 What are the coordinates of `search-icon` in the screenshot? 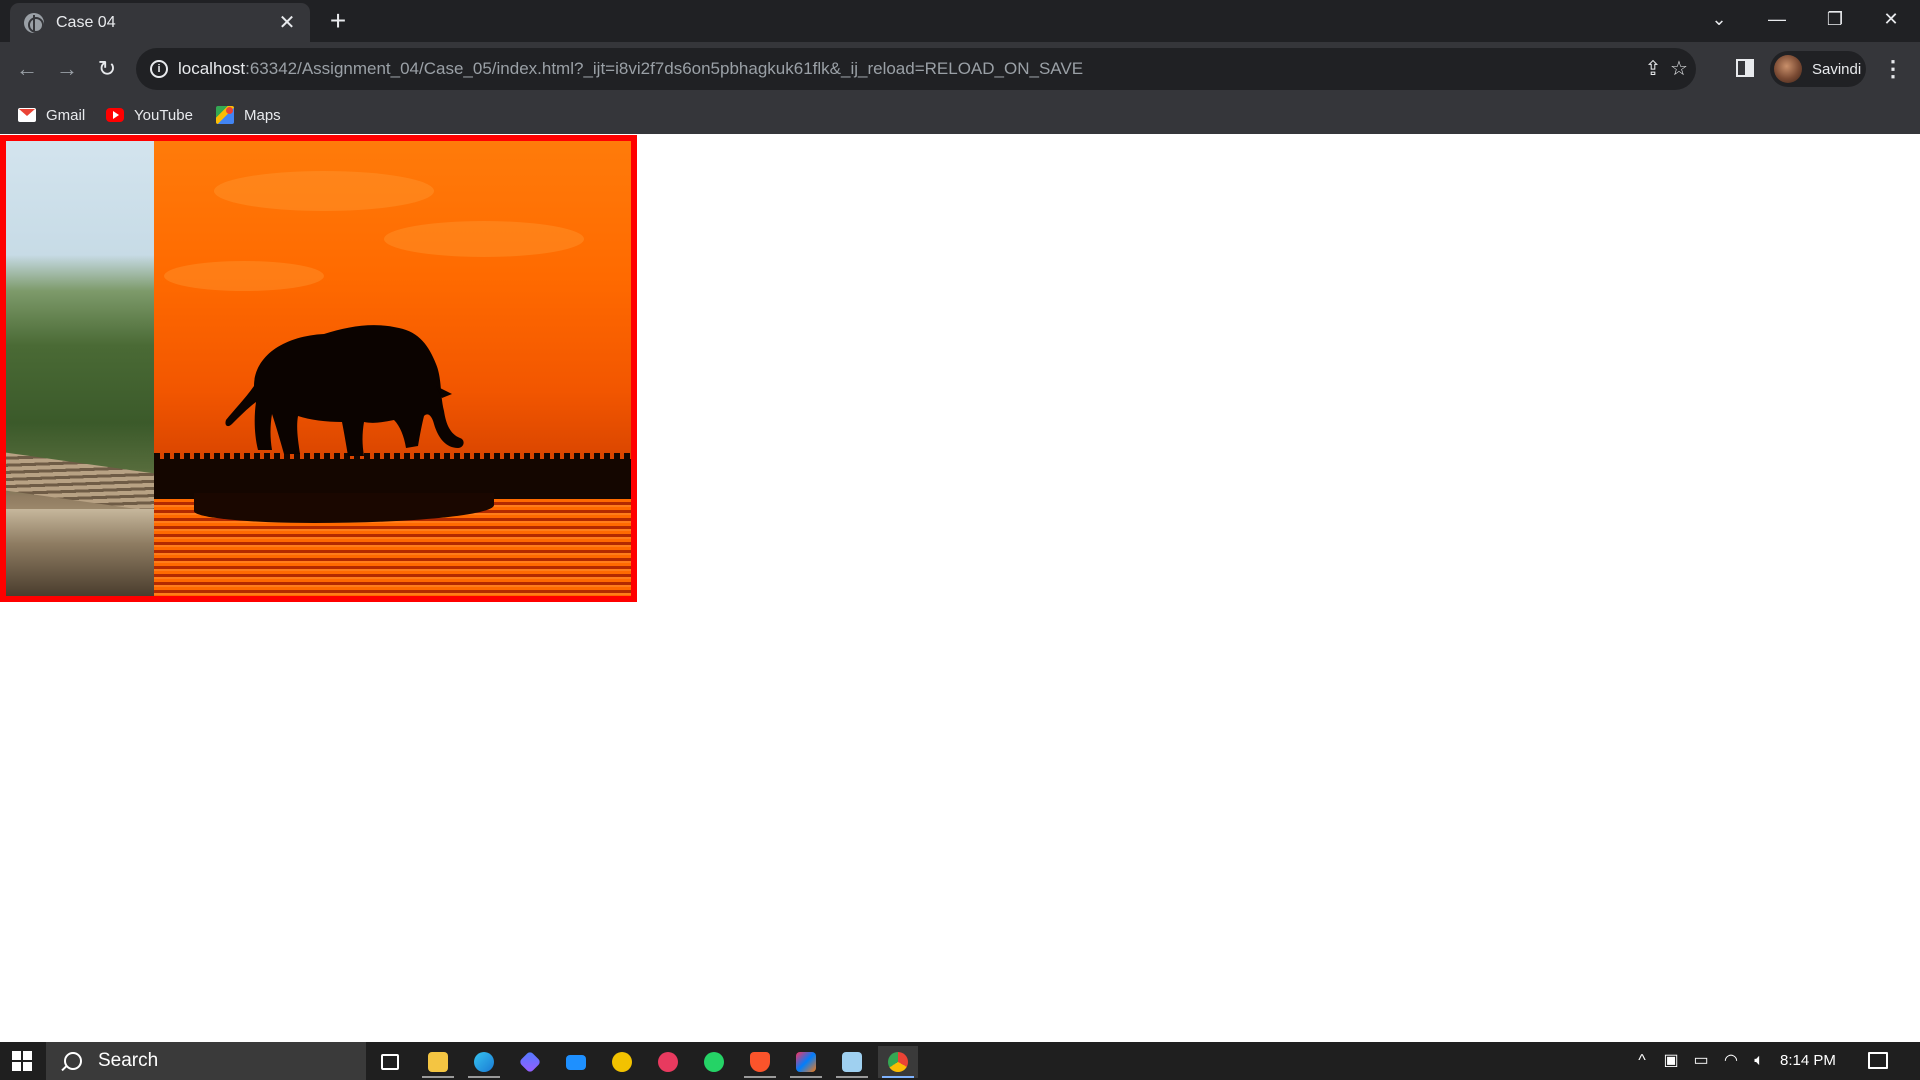 It's located at (73, 1061).